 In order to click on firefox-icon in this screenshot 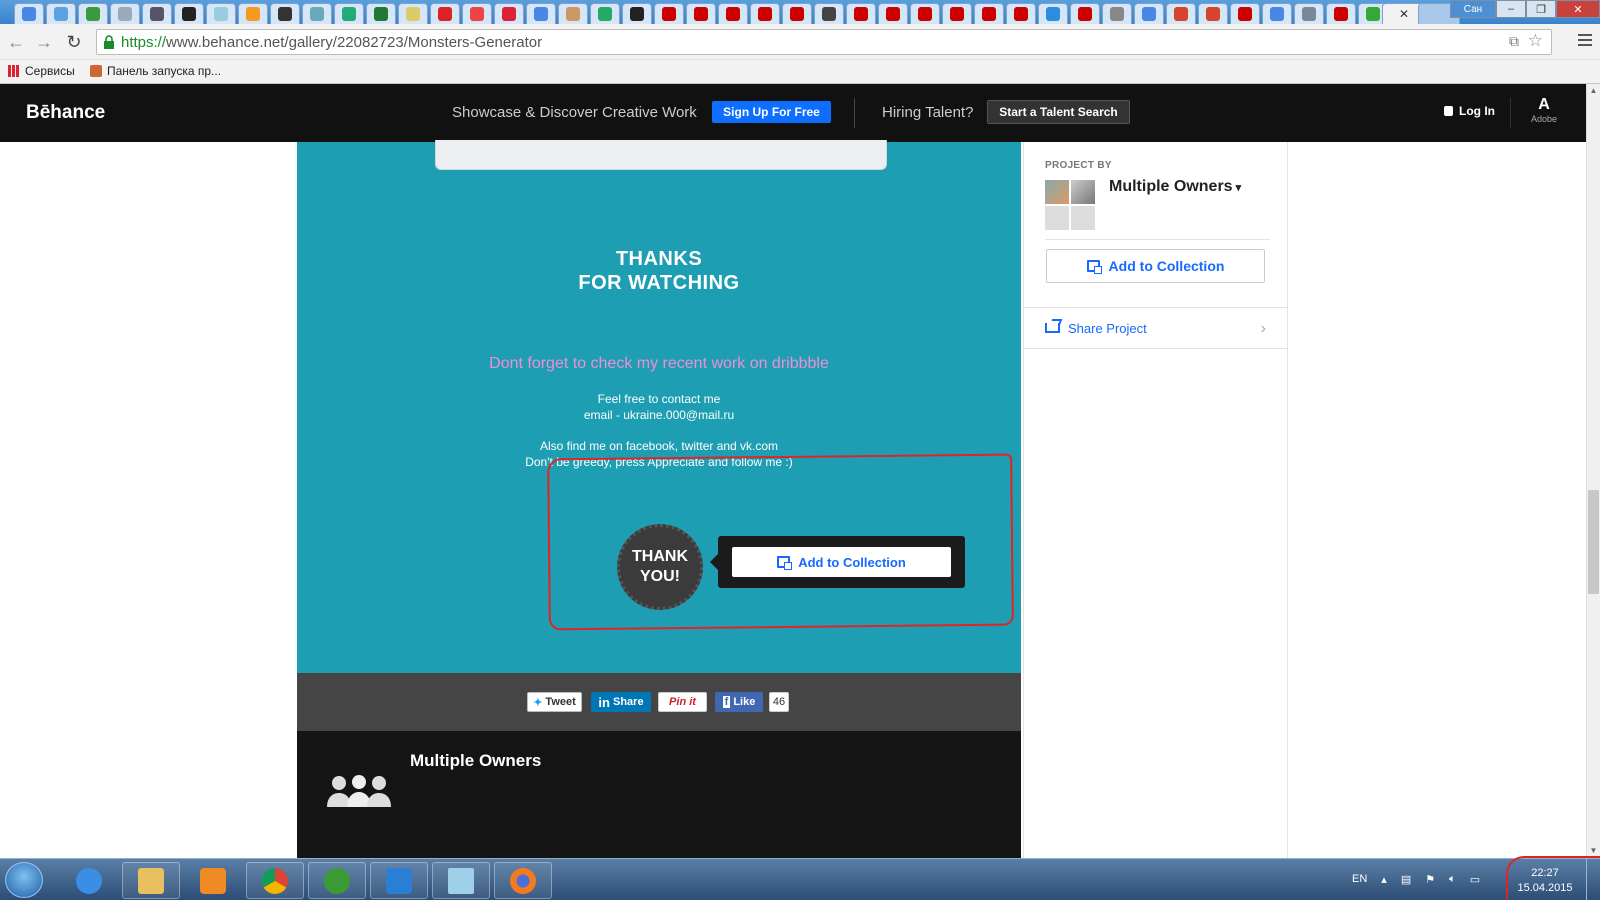, I will do `click(523, 880)`.